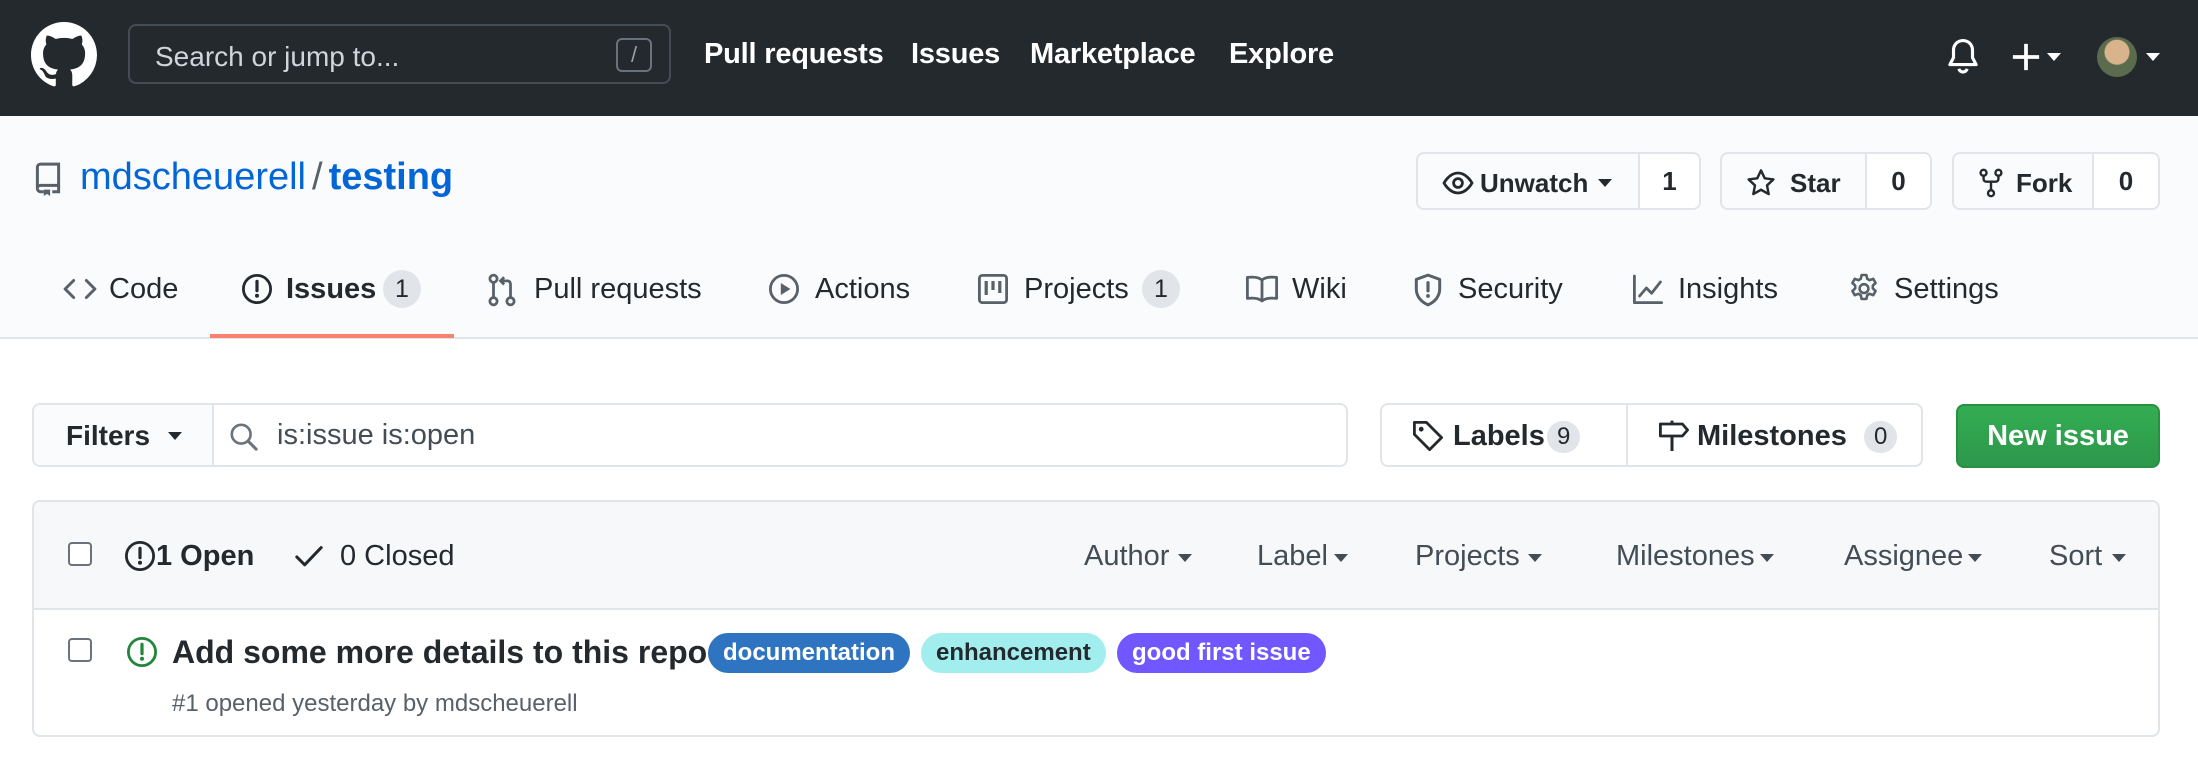 This screenshot has height=778, width=2198. What do you see at coordinates (1185, 558) in the screenshot?
I see `author-chevron-down-icon` at bounding box center [1185, 558].